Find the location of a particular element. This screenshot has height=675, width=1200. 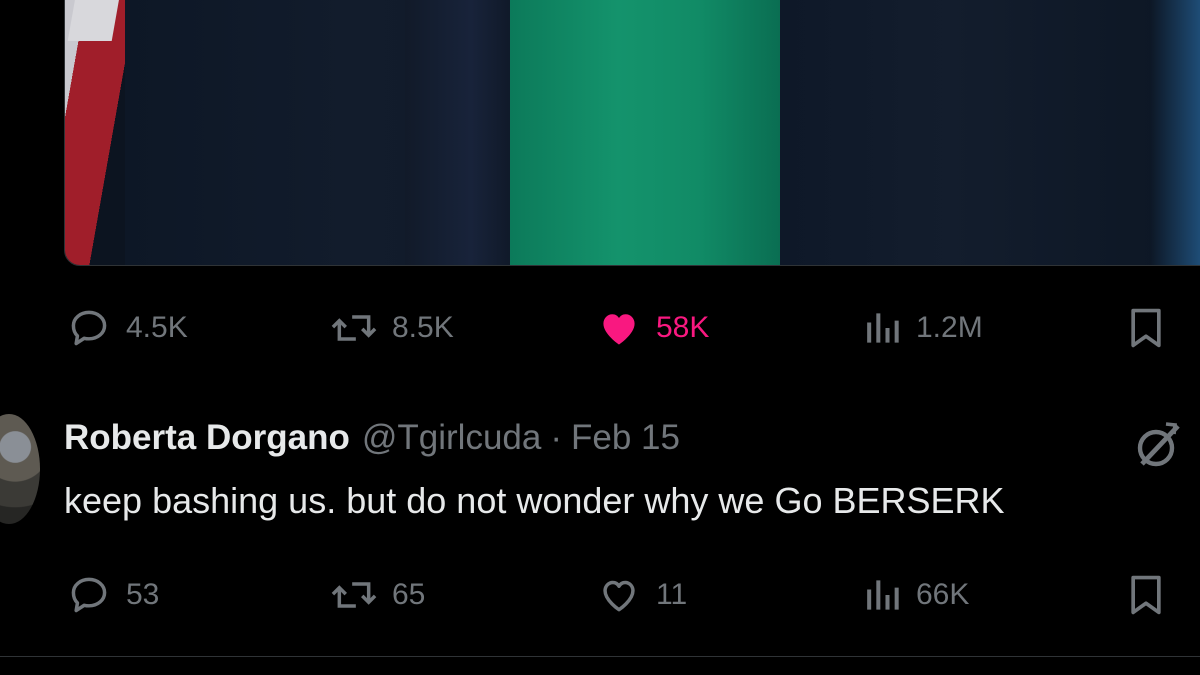

background-blue is located at coordinates (1175, 132).